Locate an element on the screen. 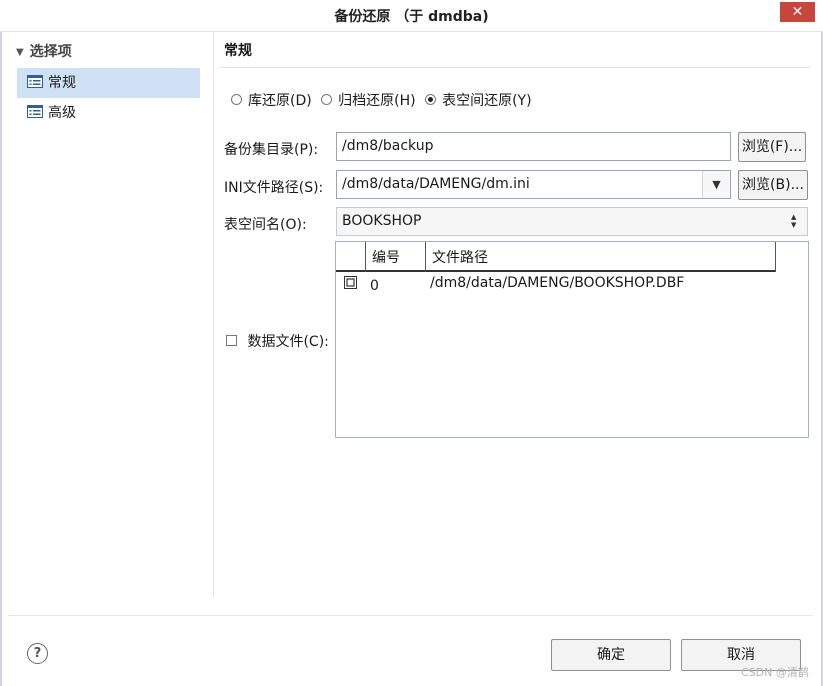 The width and height of the screenshot is (823, 686). tree-root-options: ▼ 选择项 is located at coordinates (44, 52).